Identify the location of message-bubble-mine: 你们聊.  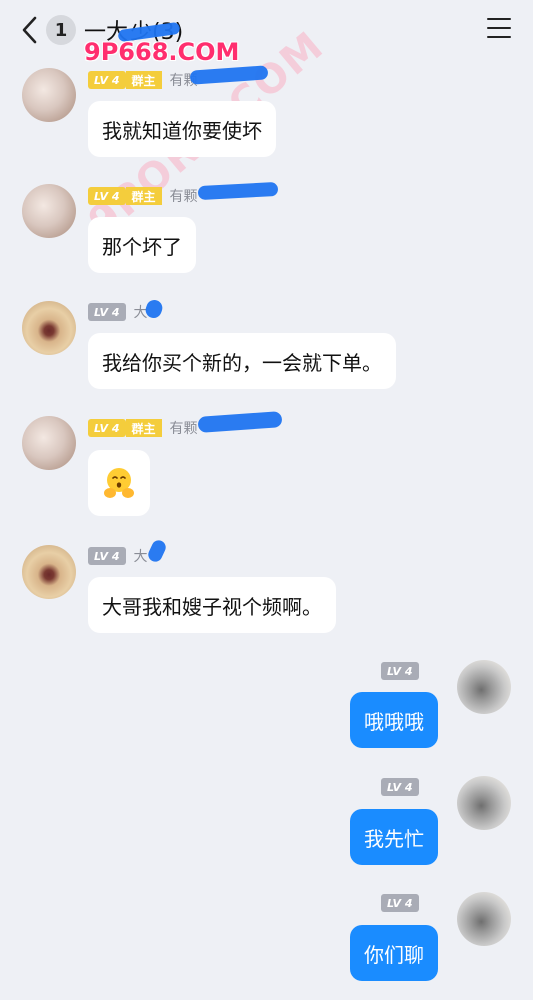
(394, 953).